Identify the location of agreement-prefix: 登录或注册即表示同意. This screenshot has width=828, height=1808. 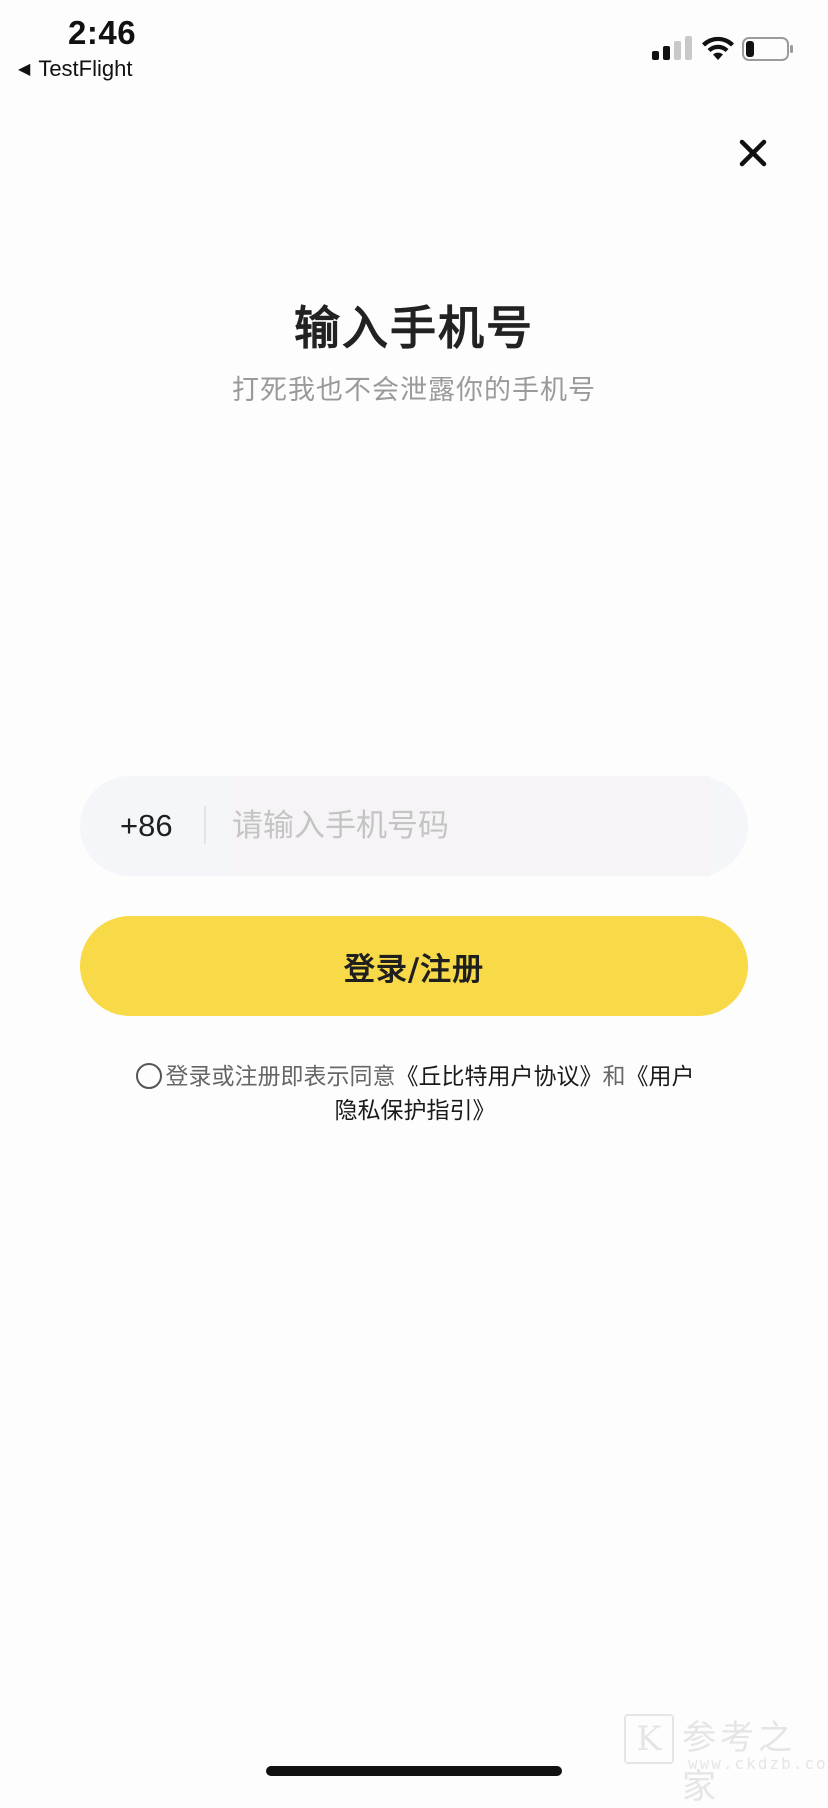
(280, 1077).